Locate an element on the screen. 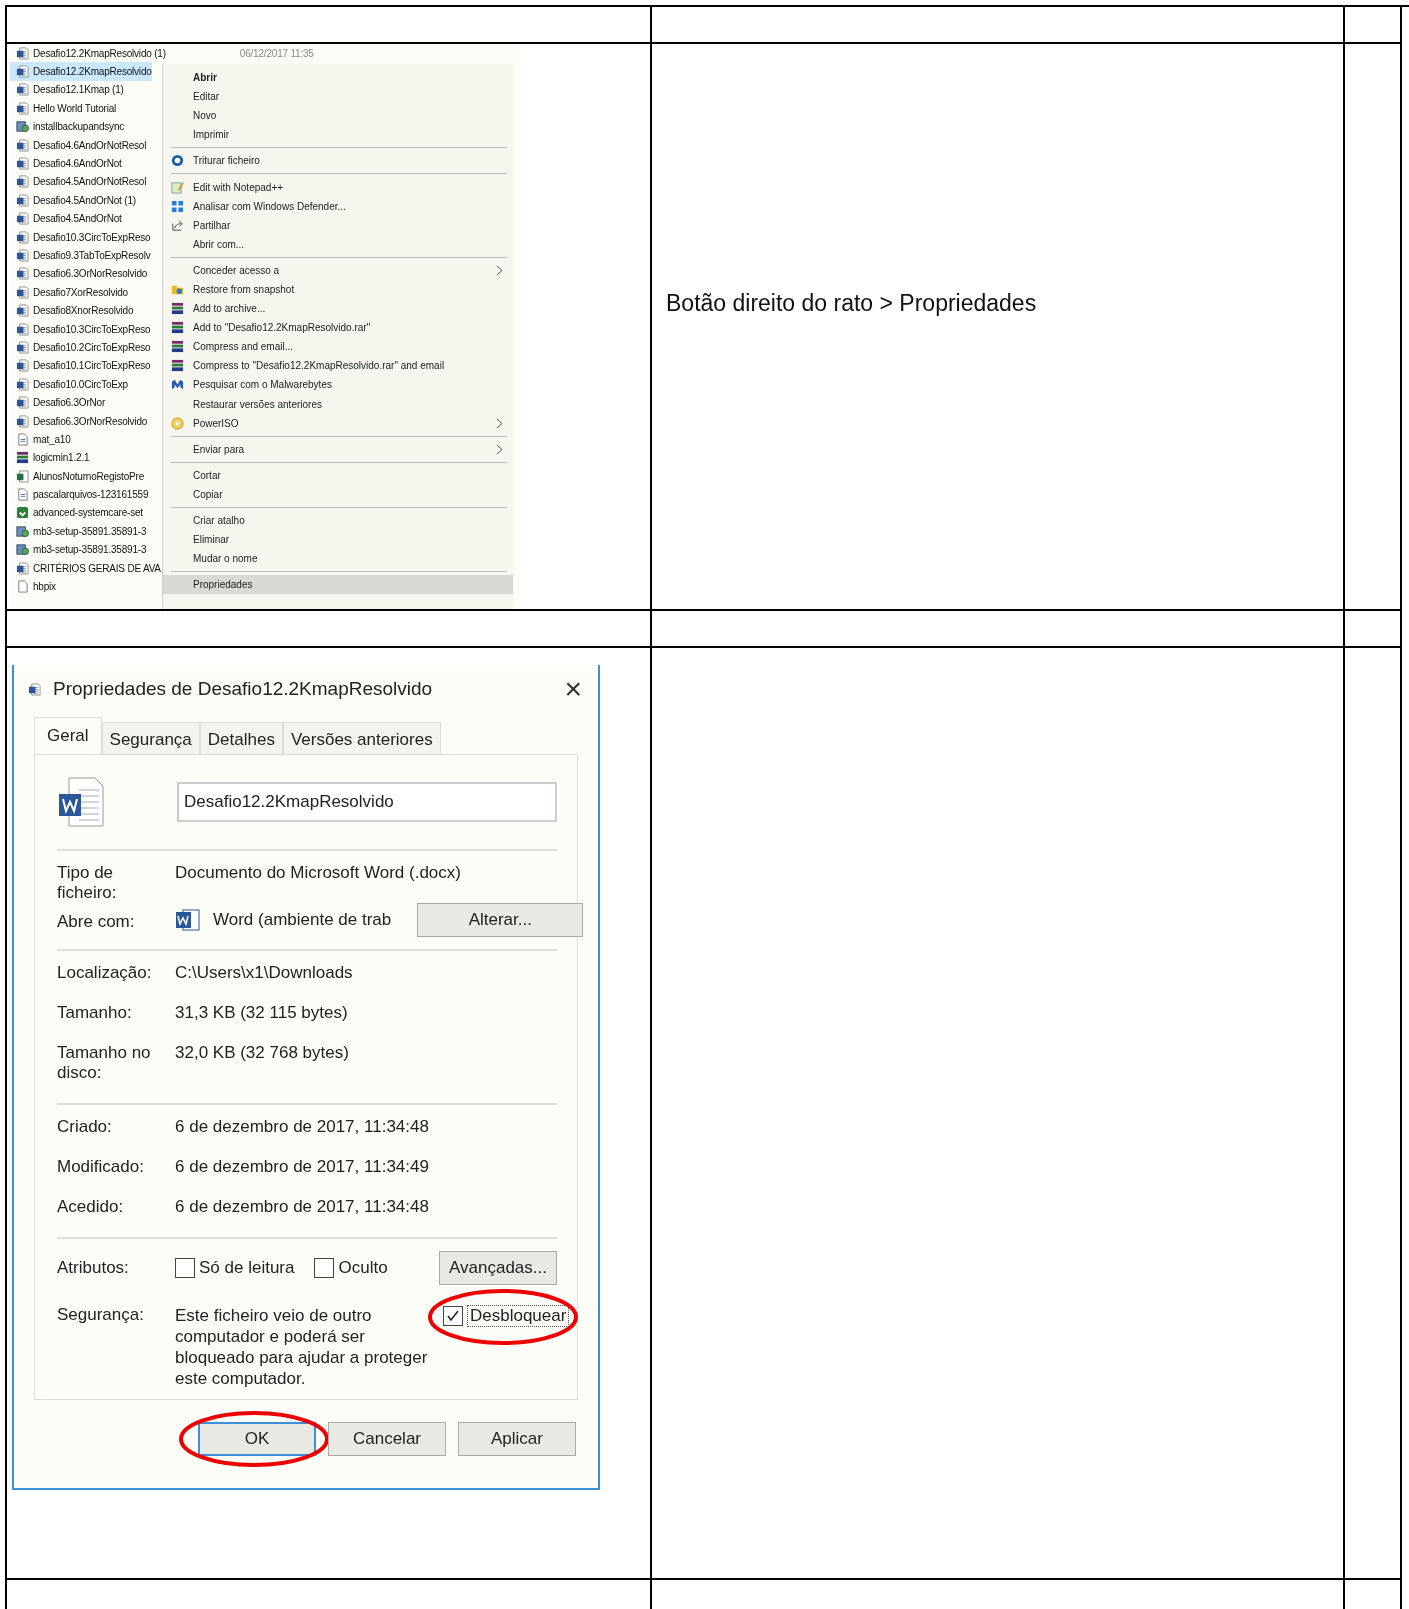  file-list-item: installbackupandsync is located at coordinates (67, 126).